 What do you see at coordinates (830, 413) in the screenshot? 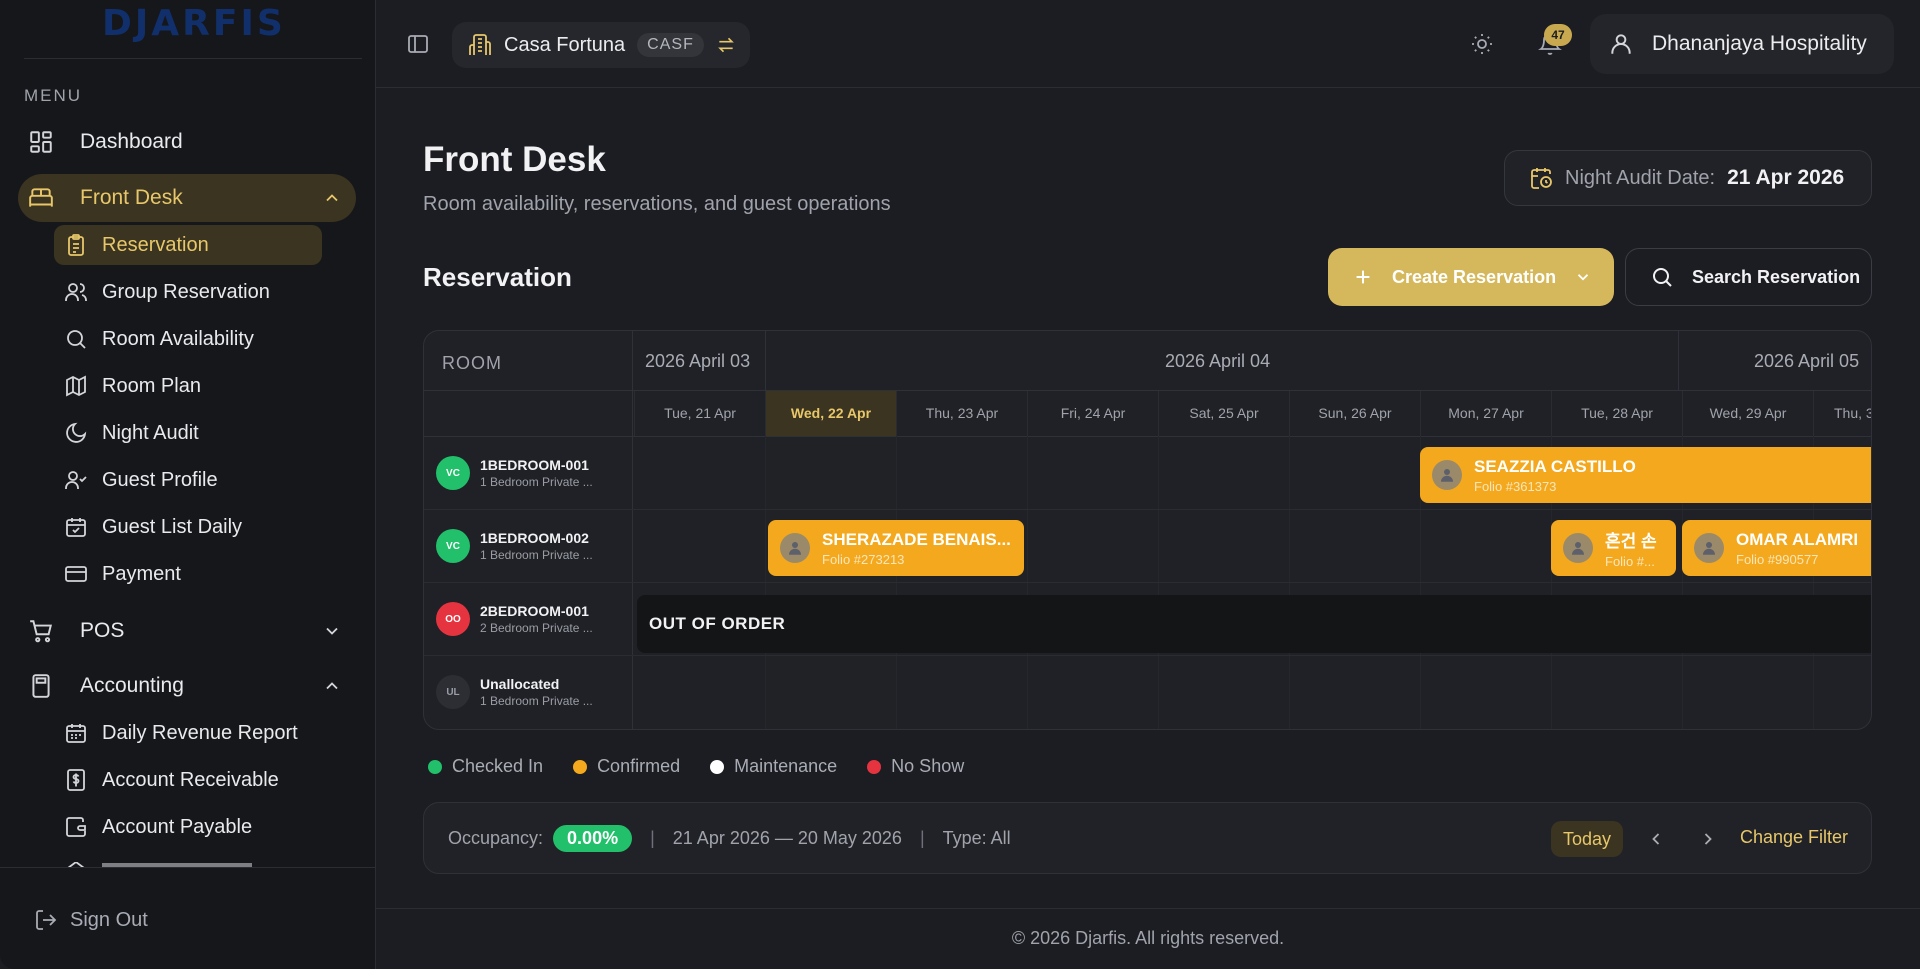
I see `day-column-header-today: Wed, 22 Apr` at bounding box center [830, 413].